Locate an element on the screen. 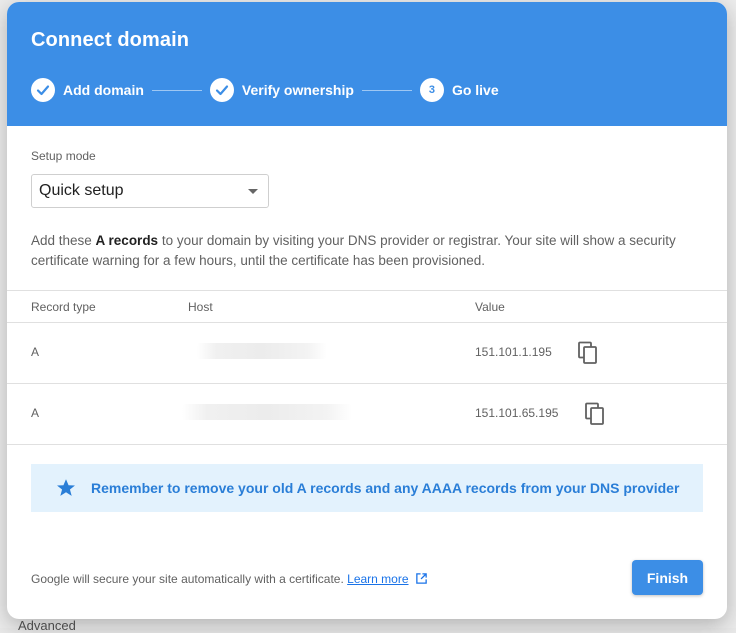  star-icon is located at coordinates (66, 487).